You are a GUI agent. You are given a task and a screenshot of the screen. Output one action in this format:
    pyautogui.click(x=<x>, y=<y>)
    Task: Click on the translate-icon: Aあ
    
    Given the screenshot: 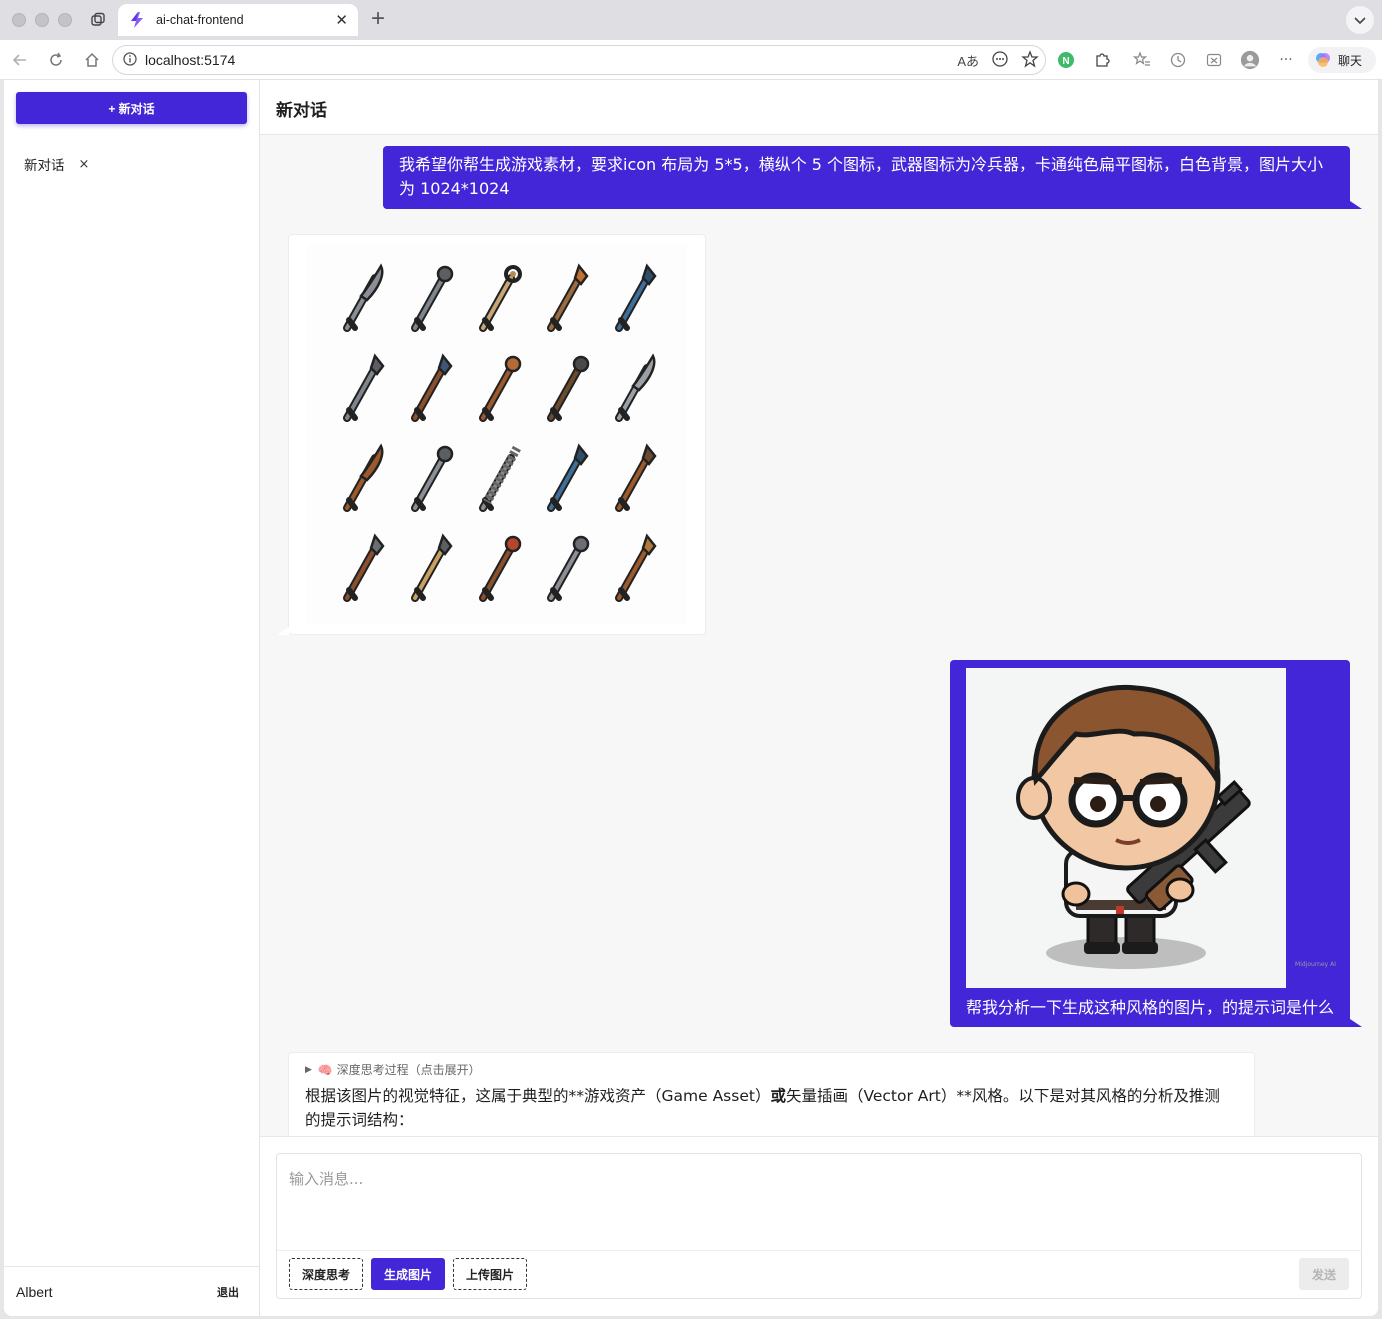 What is the action you would take?
    pyautogui.click(x=968, y=60)
    